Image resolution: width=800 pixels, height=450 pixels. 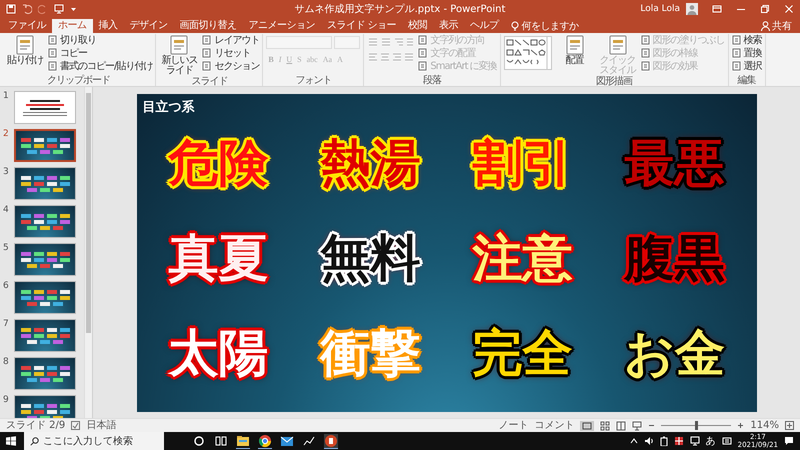 I want to click on group-label: 編集, so click(x=746, y=80).